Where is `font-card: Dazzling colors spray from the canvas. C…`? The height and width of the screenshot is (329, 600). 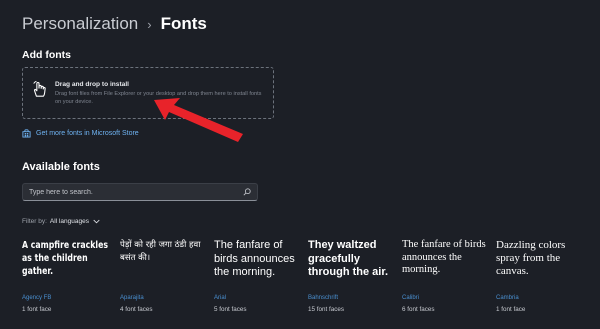
font-card: Dazzling colors spray from the canvas. C… is located at coordinates (541, 277).